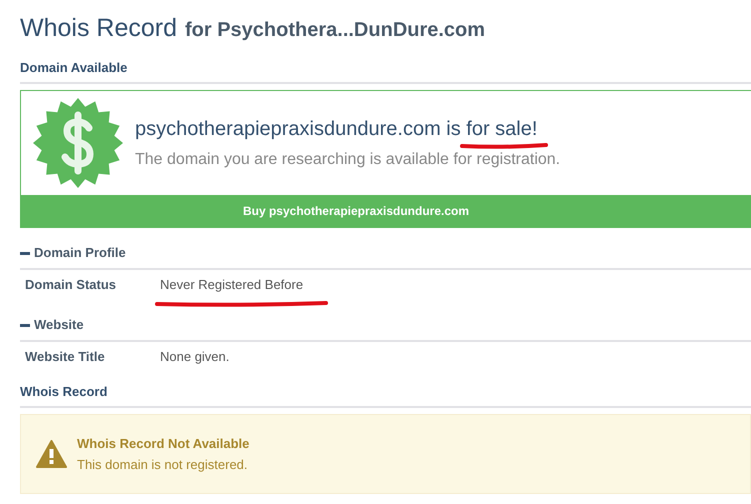 The image size is (751, 504). Describe the element at coordinates (71, 285) in the screenshot. I see `field-label: Domain Status` at that location.